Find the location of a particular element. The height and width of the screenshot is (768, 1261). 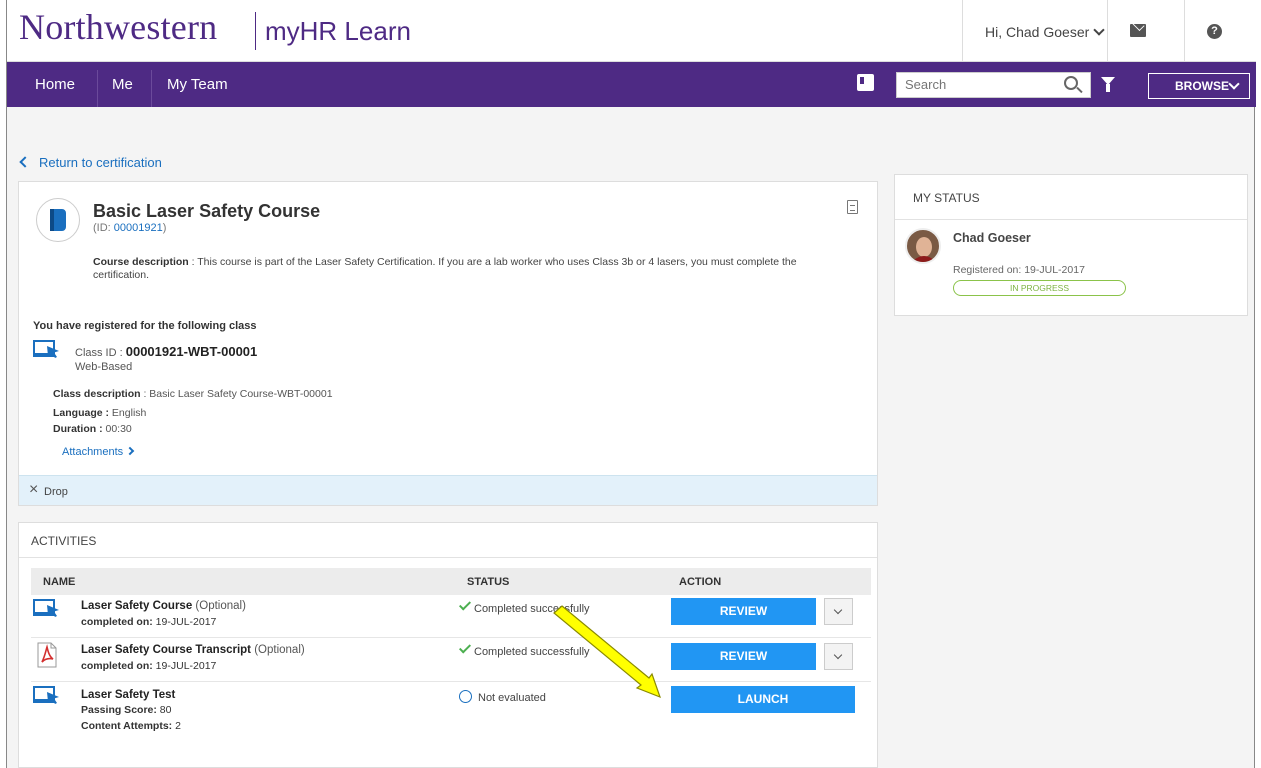

class-language: Language : English is located at coordinates (99, 413).